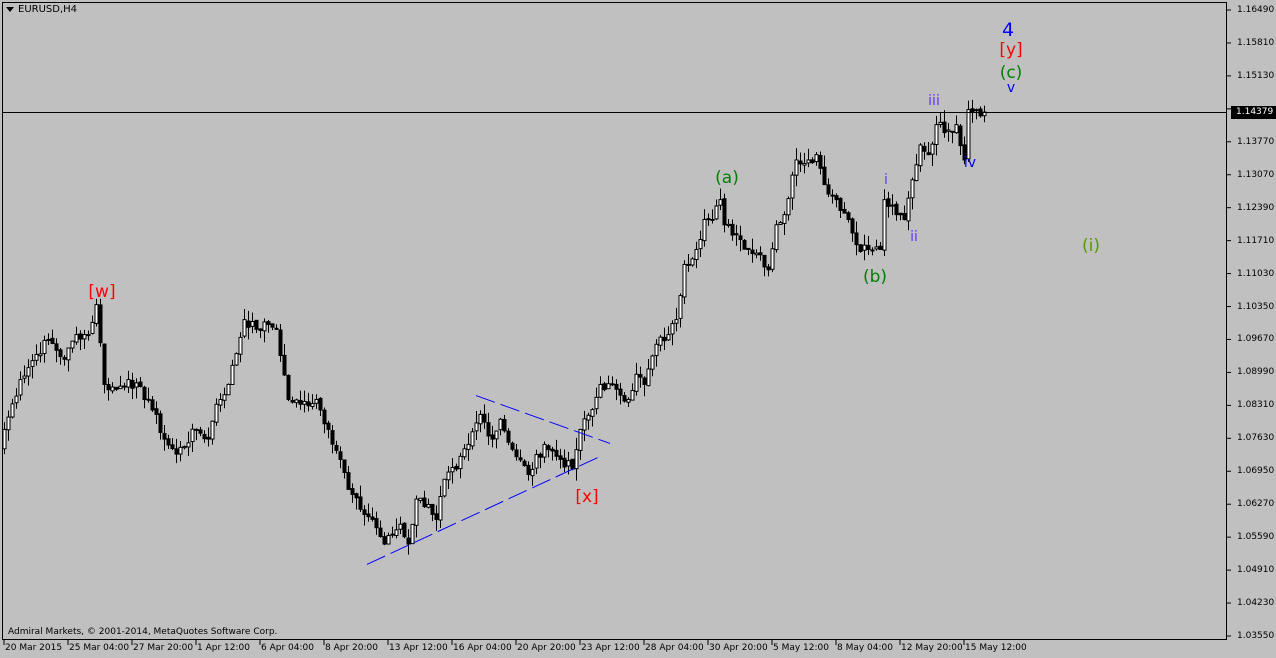  I want to click on wave-label-ii: ii, so click(914, 237).